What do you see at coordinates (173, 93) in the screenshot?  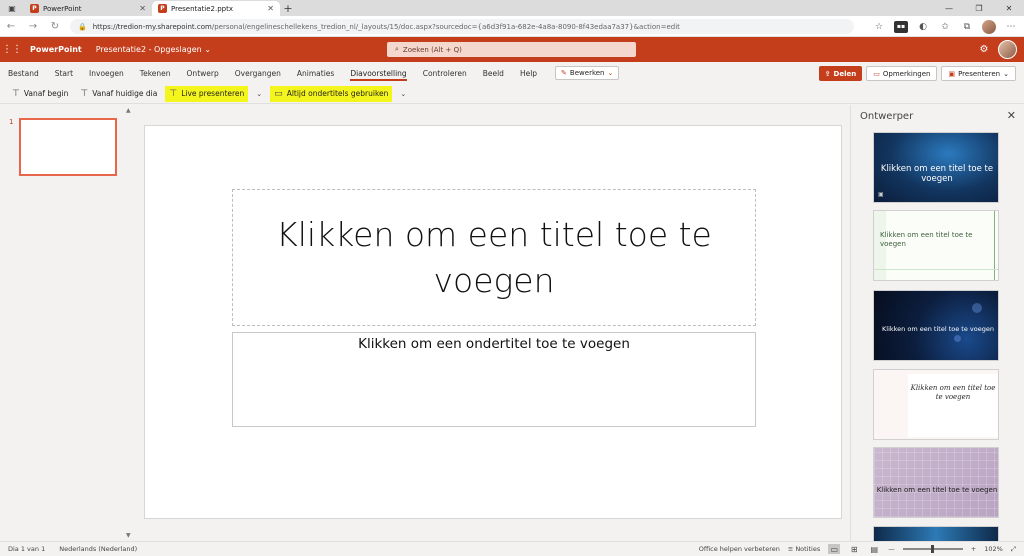 I see `live-present-icon: ⊤` at bounding box center [173, 93].